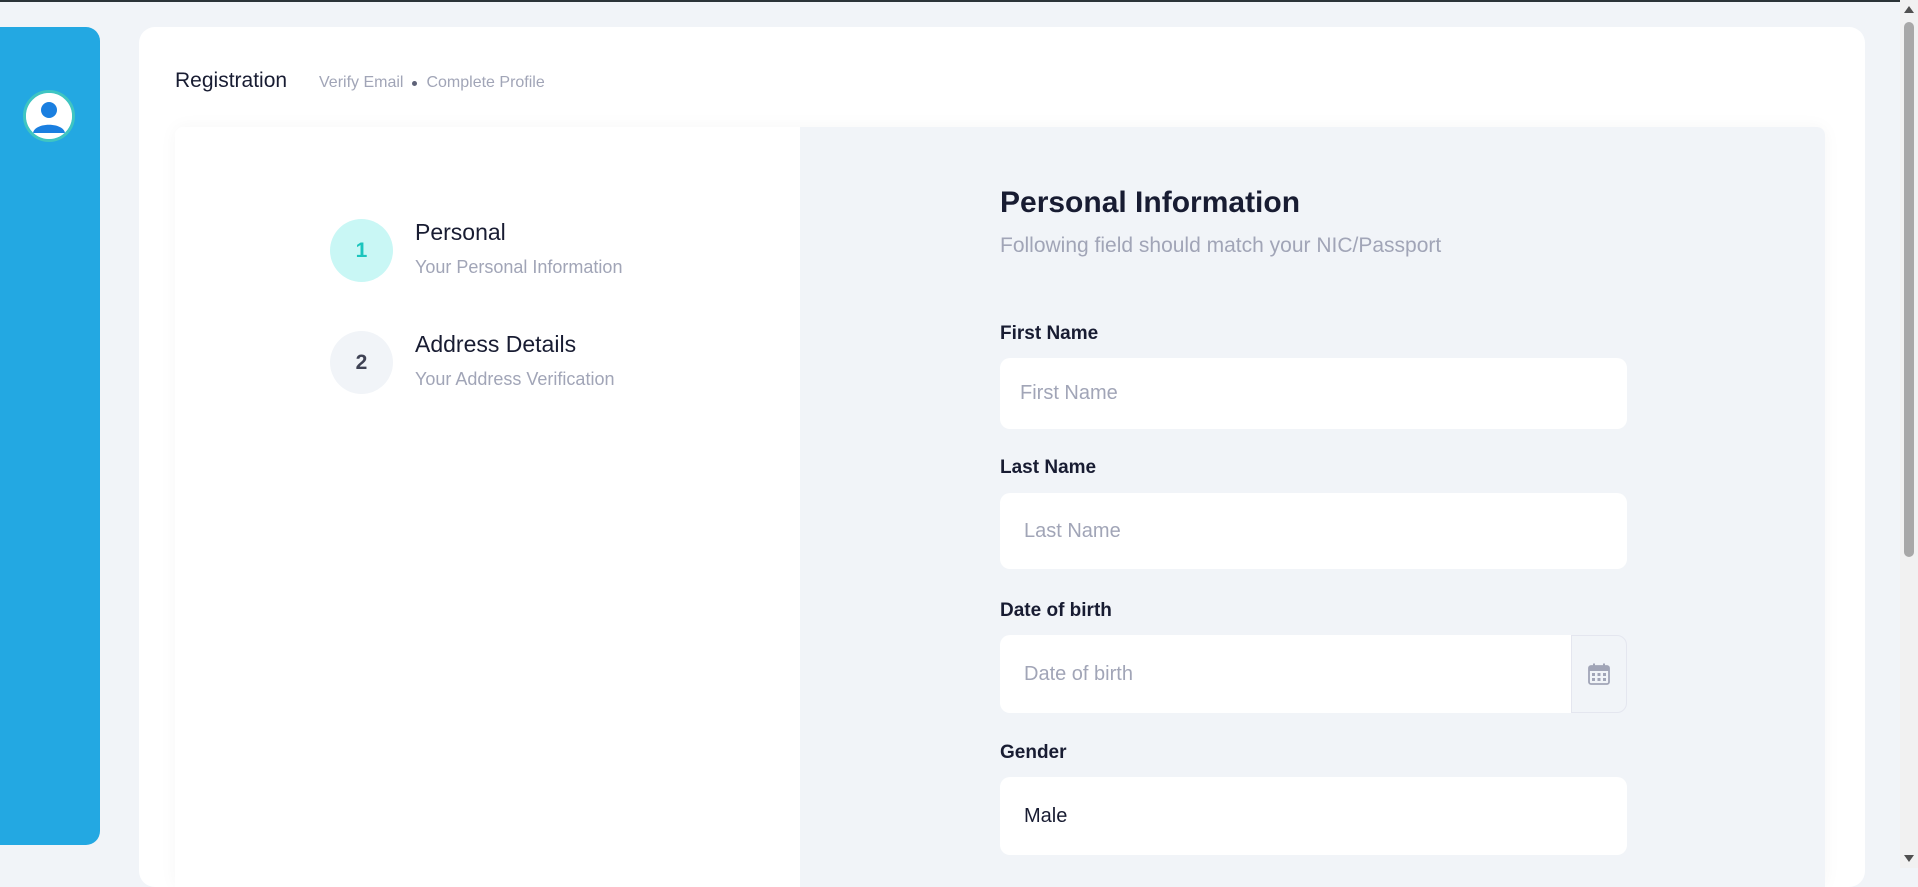  I want to click on window-top-border, so click(959, 1).